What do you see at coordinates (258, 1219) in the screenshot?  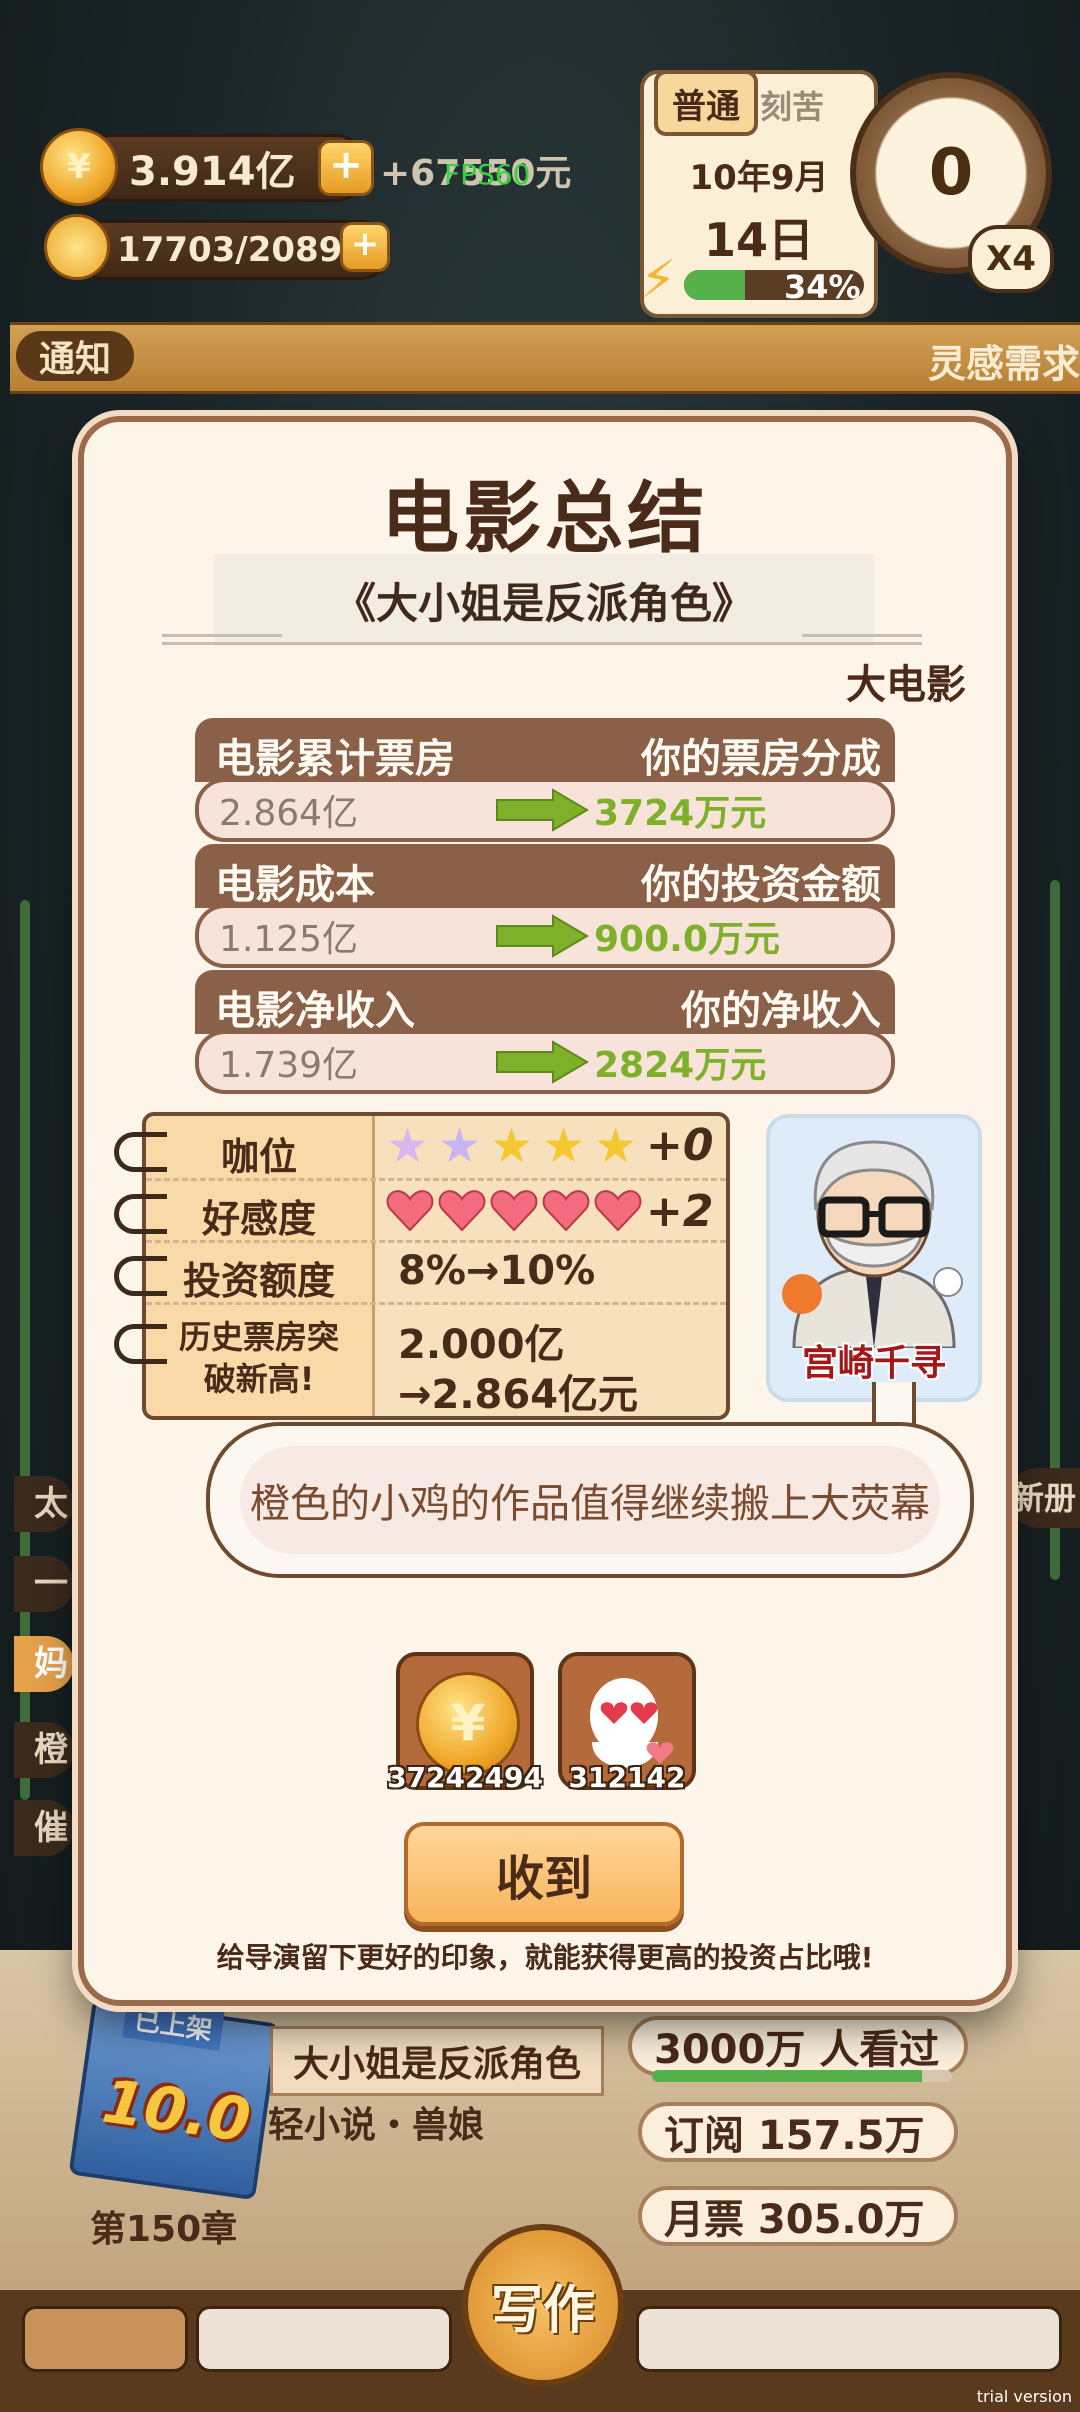 I see `favor-label: 好感度` at bounding box center [258, 1219].